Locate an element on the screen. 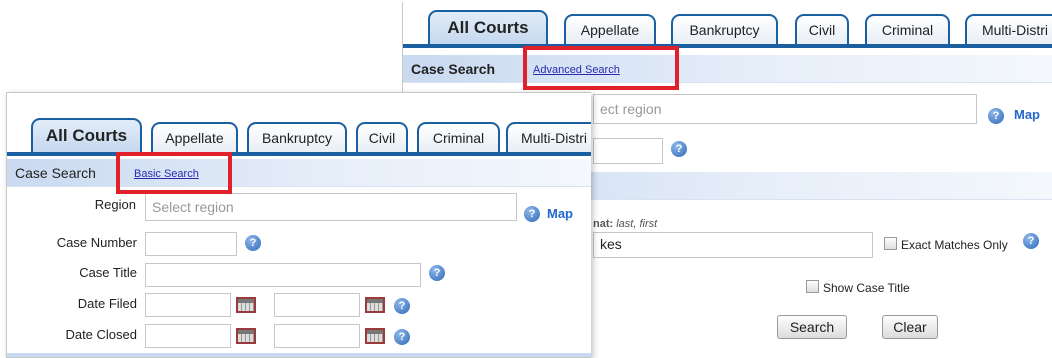 This screenshot has width=1052, height=358. region-label: Region is located at coordinates (115, 204).